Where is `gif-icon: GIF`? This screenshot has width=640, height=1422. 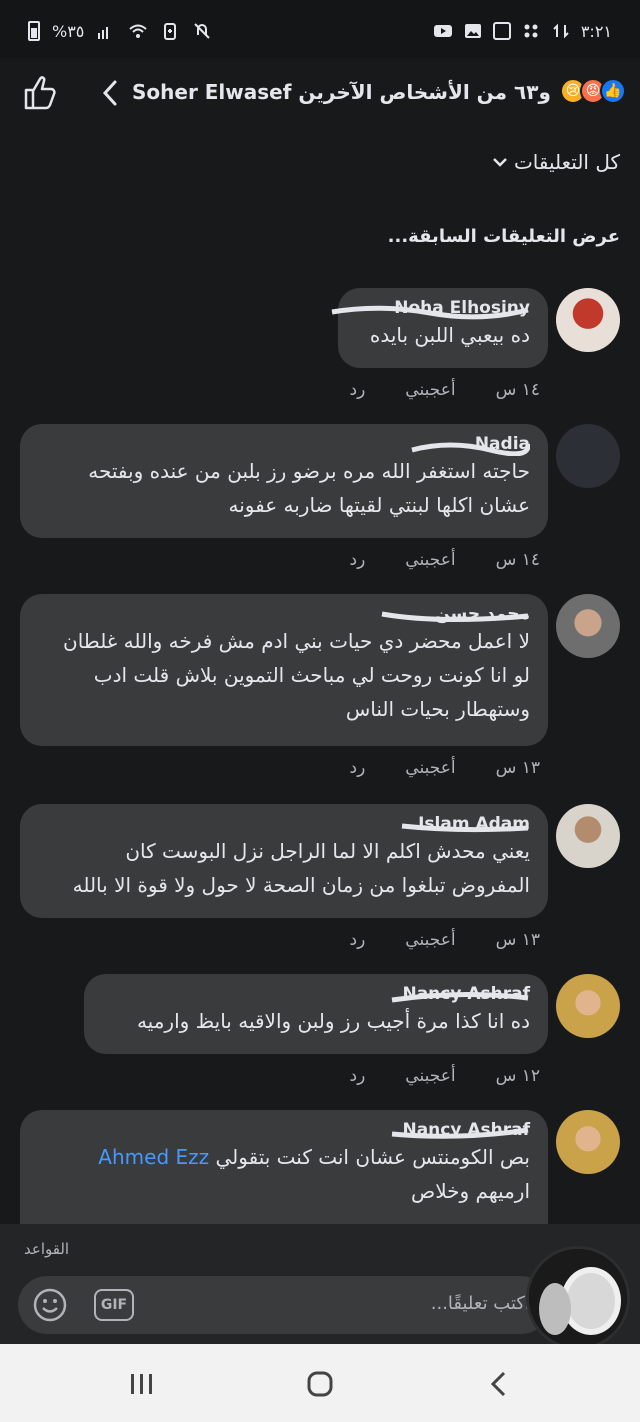
gif-icon: GIF is located at coordinates (114, 1305).